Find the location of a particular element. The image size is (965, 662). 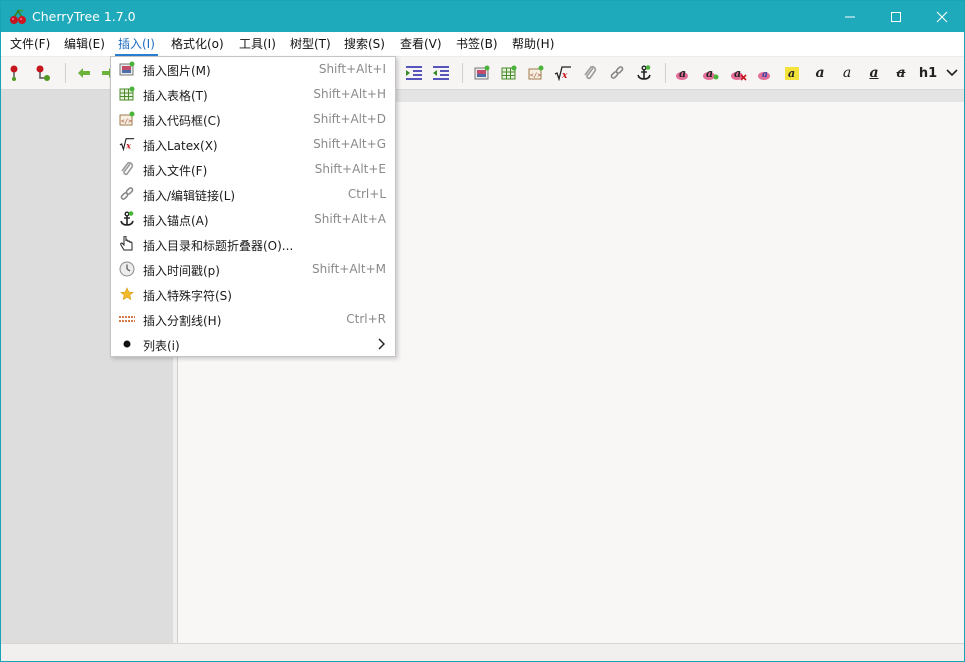

h1-label: h1 is located at coordinates (928, 73).